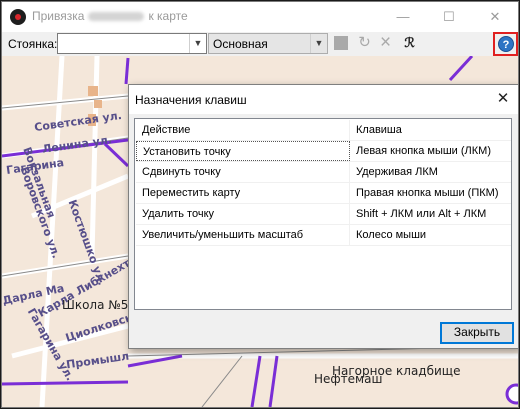 The width and height of the screenshot is (520, 409). What do you see at coordinates (449, 17) in the screenshot?
I see `maximize-button: ☐` at bounding box center [449, 17].